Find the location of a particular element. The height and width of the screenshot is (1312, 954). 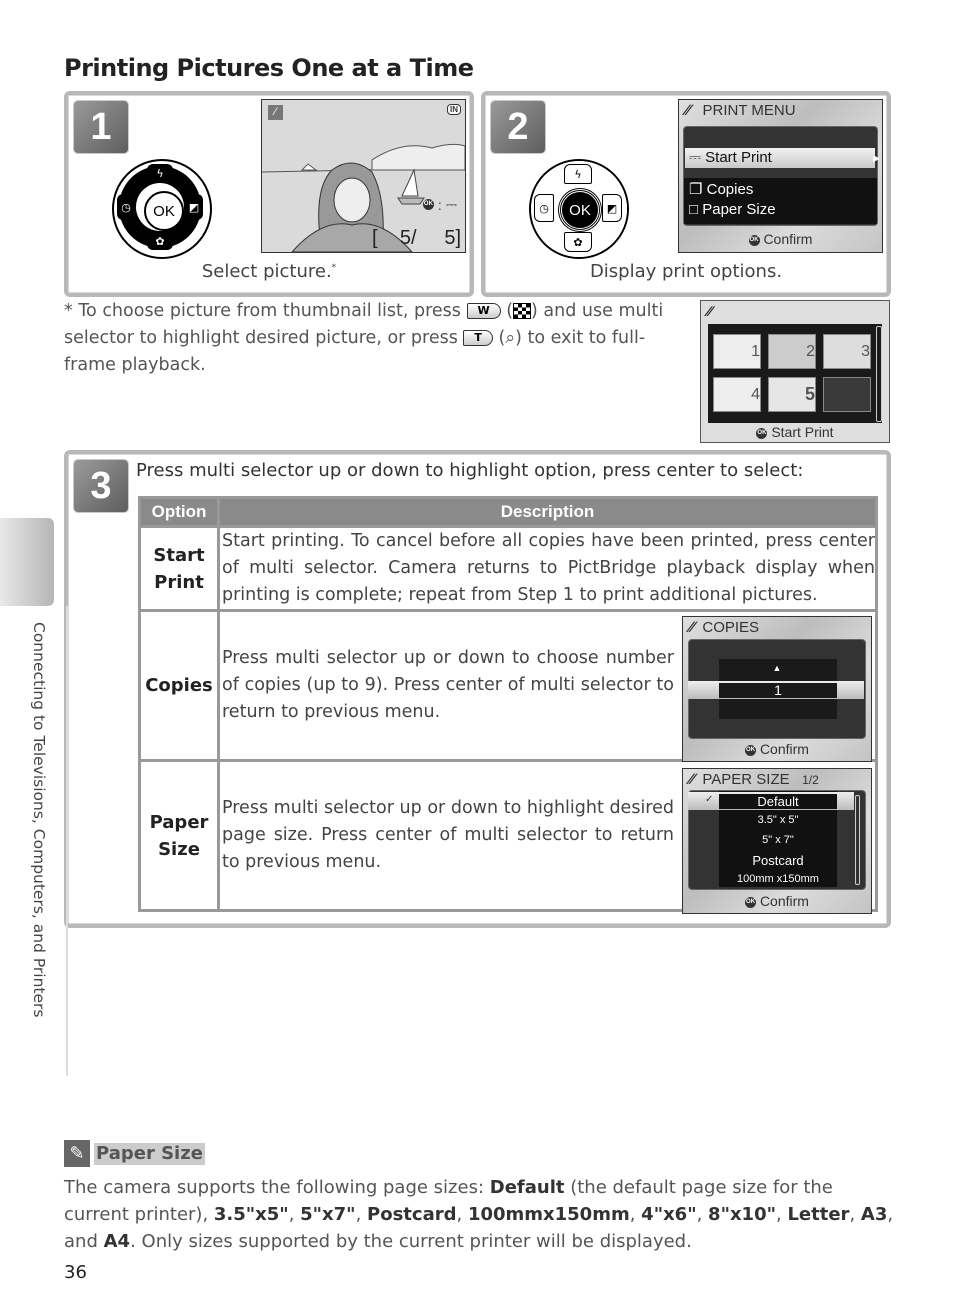

camera-screen-playback: ∕ IN OK : ⎓ [ 5/ 5] is located at coordinates (363, 176).